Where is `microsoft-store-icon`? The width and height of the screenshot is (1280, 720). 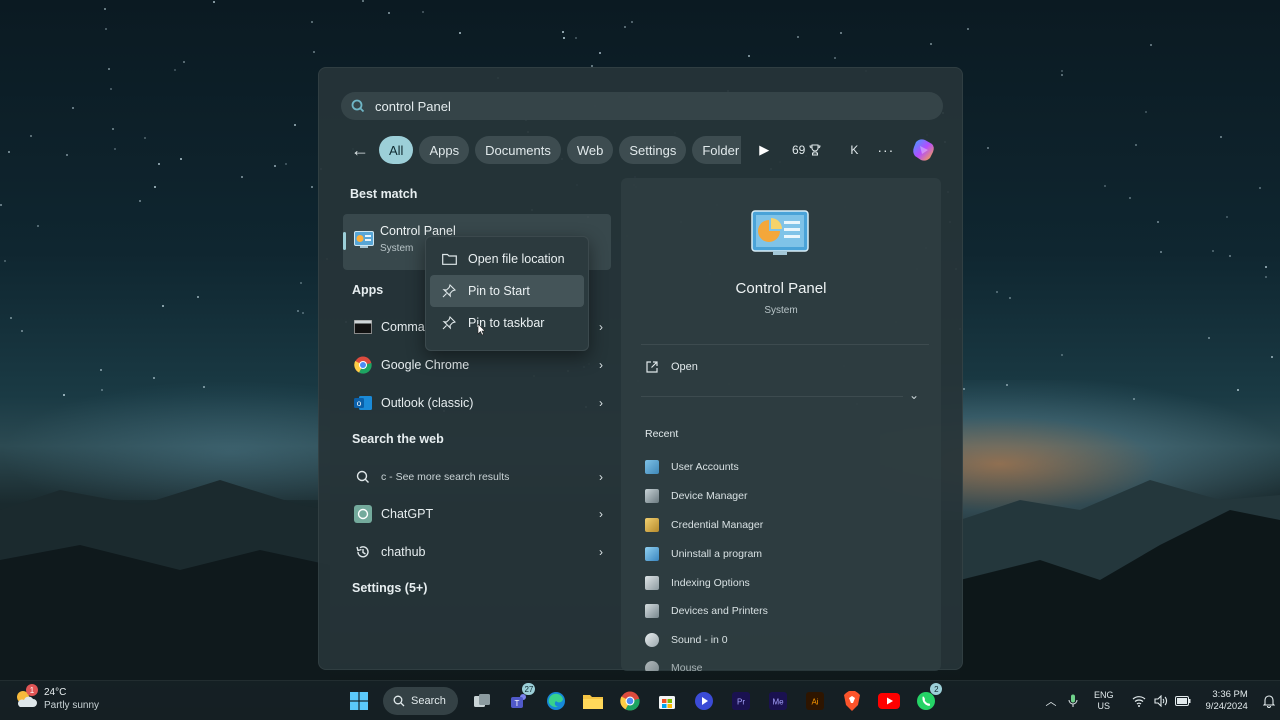
microsoft-store-icon is located at coordinates (667, 701).